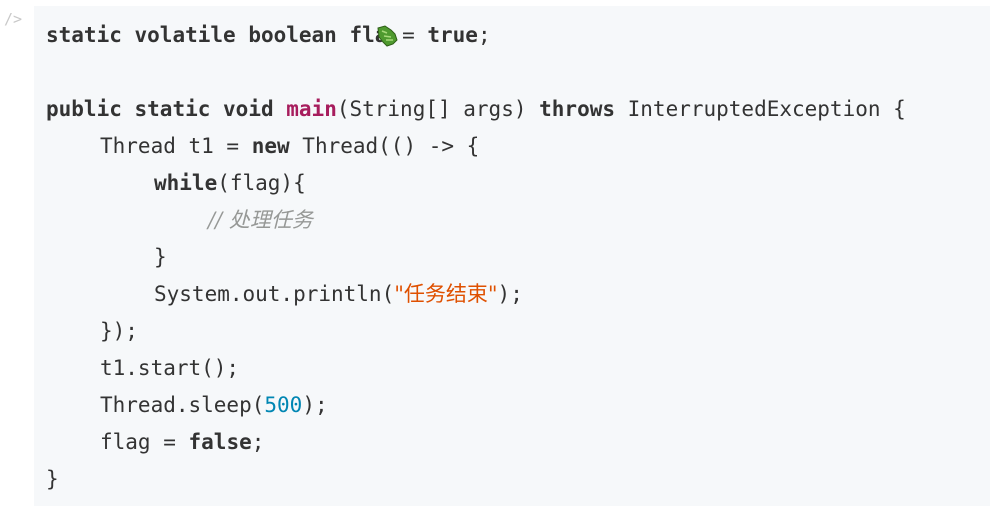 This screenshot has width=990, height=511. What do you see at coordinates (170, 368) in the screenshot?
I see `code-line-9: t1.start();` at bounding box center [170, 368].